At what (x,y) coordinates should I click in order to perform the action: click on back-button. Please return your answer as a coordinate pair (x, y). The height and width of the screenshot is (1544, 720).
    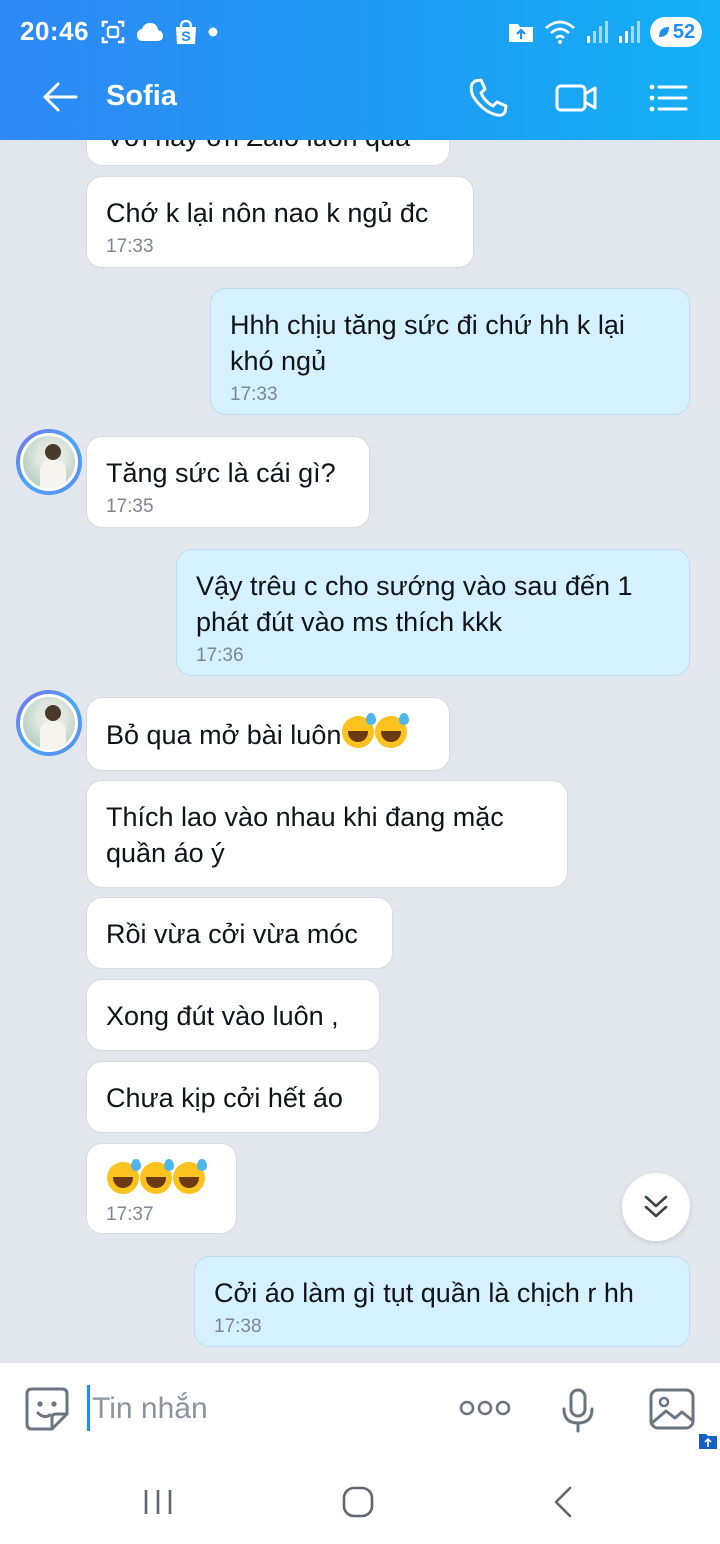
    Looking at the image, I should click on (61, 97).